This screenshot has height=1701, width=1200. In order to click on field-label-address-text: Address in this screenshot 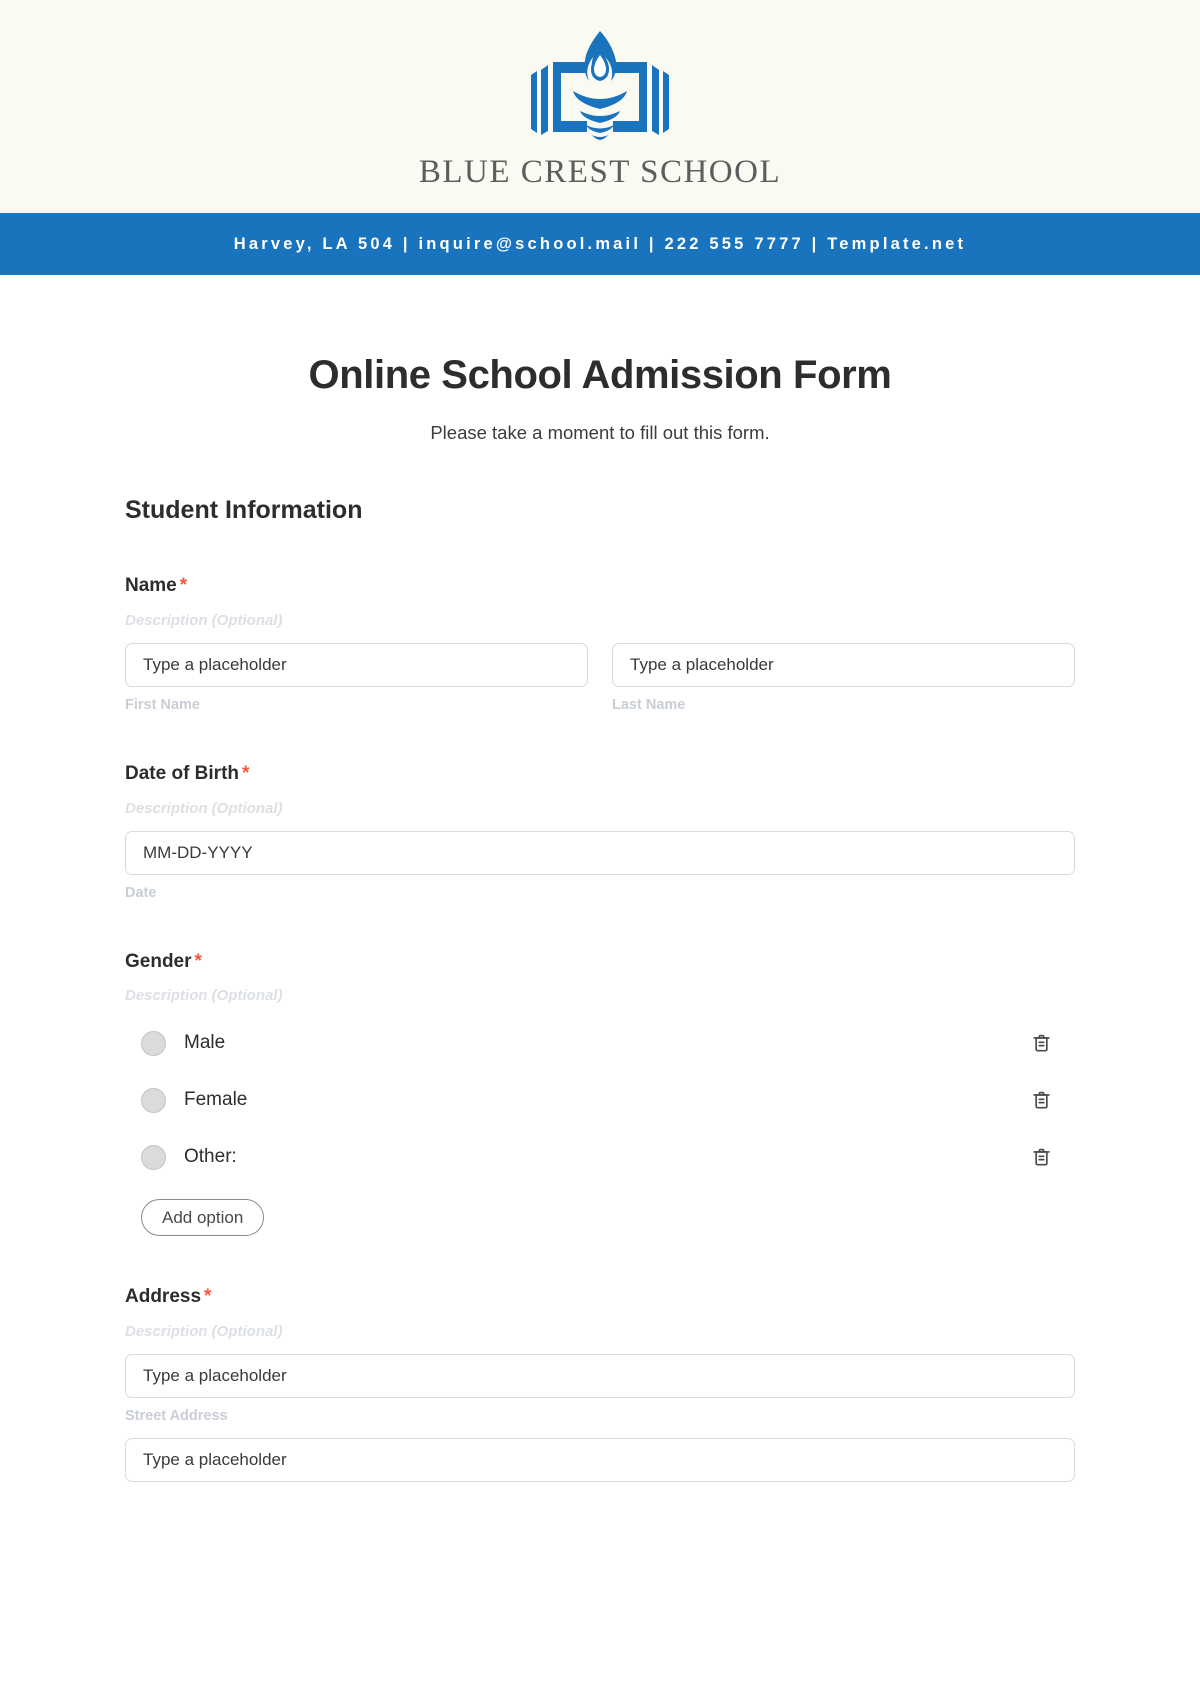, I will do `click(163, 1297)`.